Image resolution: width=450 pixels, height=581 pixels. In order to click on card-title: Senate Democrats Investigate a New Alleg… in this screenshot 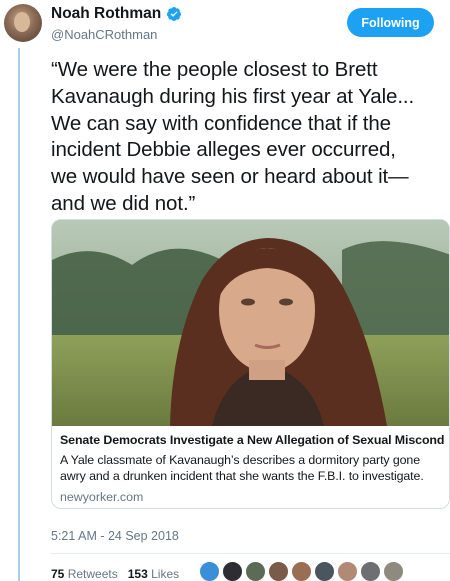, I will do `click(252, 440)`.